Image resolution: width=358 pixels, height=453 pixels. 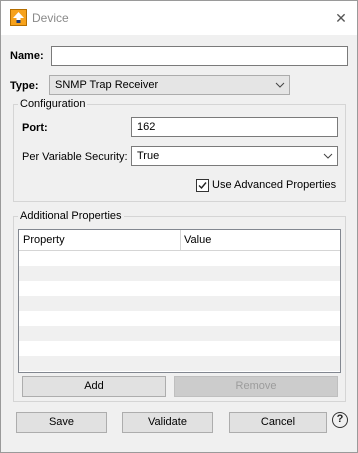 What do you see at coordinates (50, 18) in the screenshot?
I see `window-title: Device` at bounding box center [50, 18].